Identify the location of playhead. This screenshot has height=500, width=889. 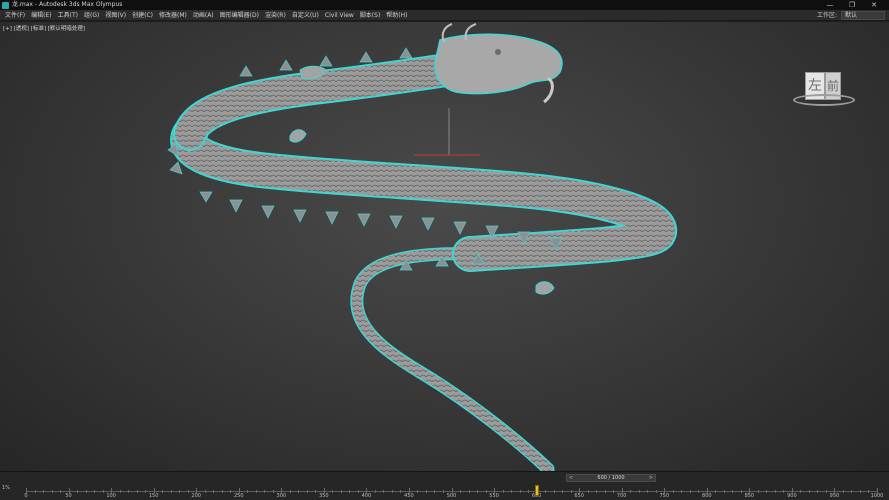
(536, 490).